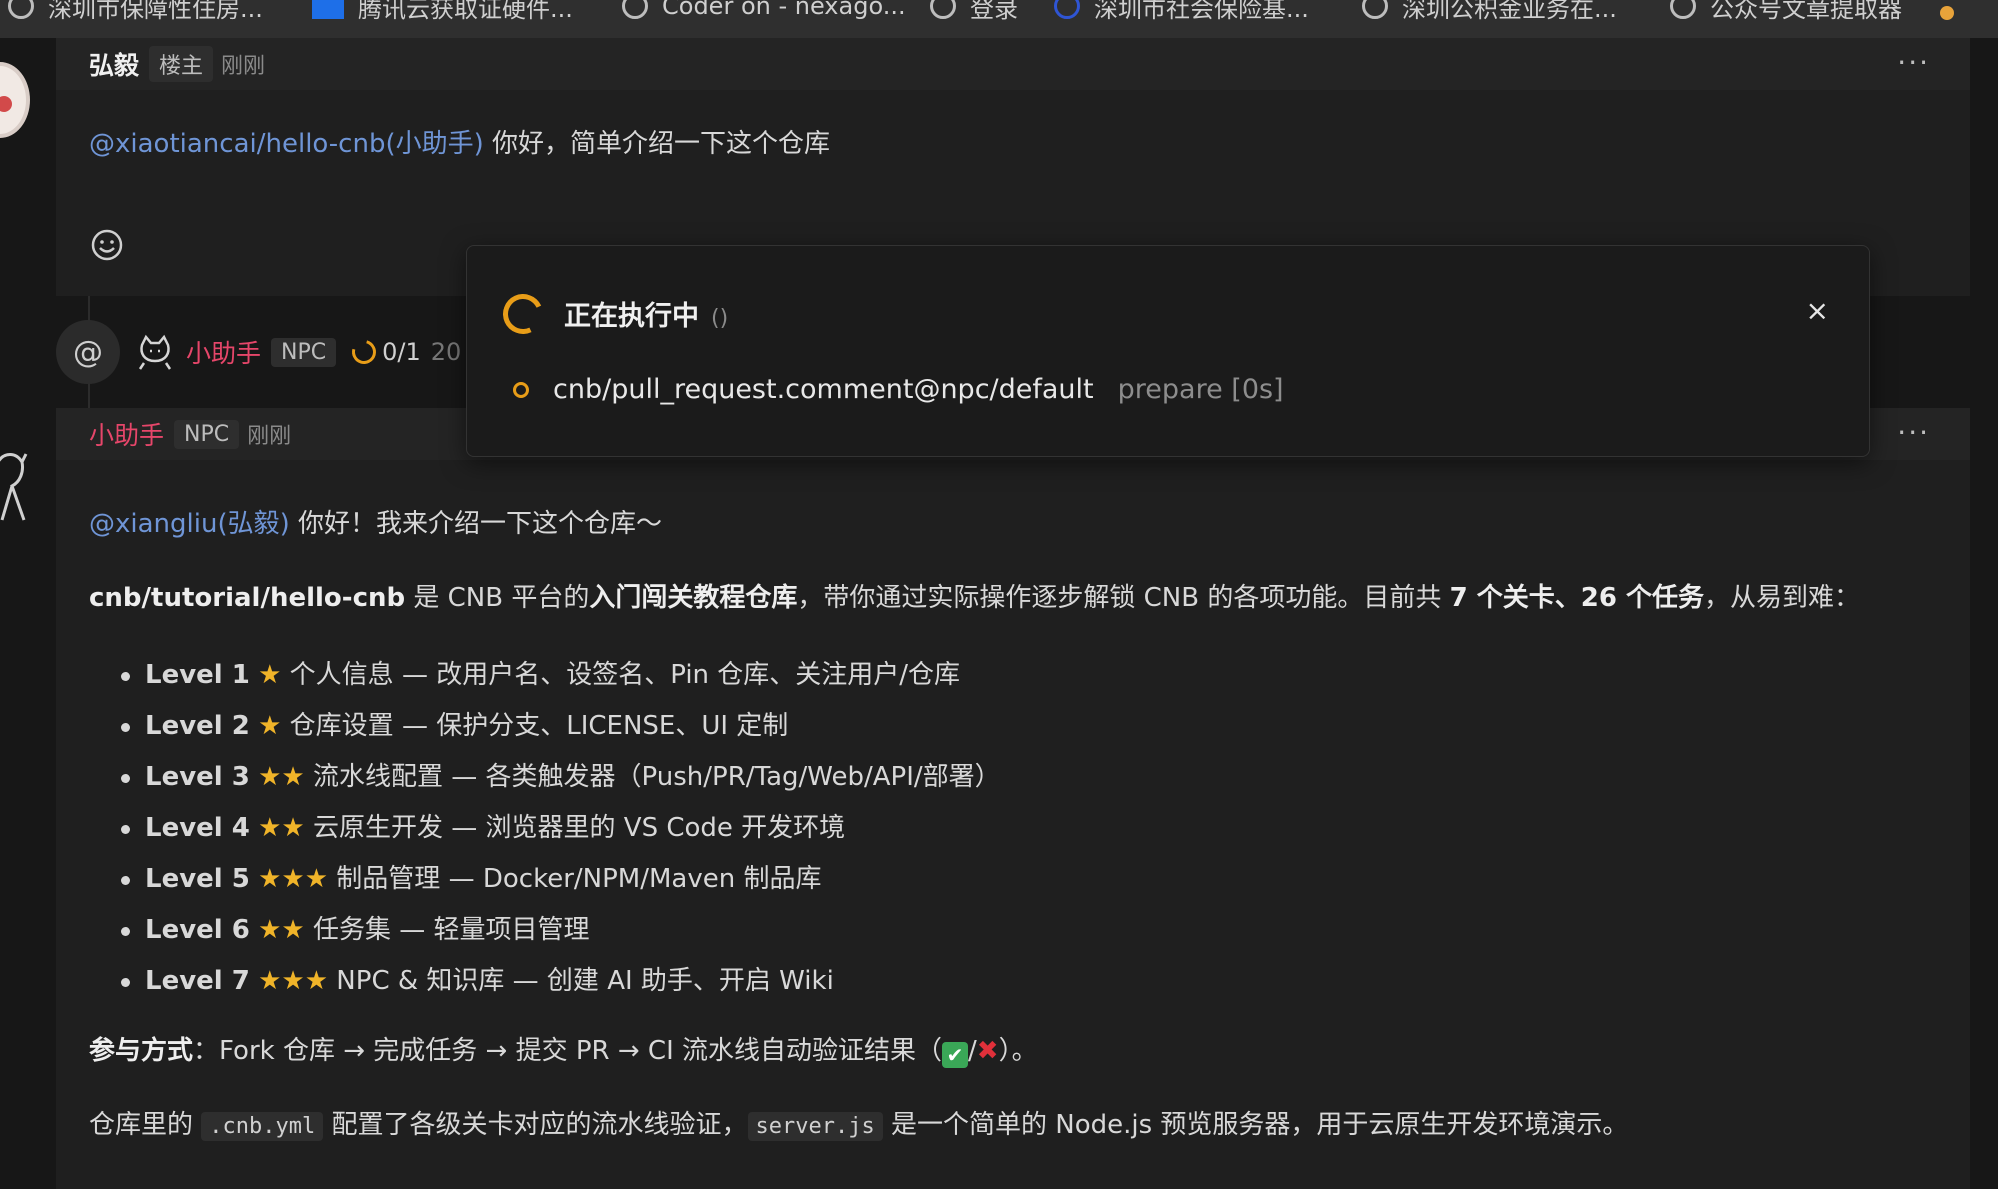 This screenshot has width=1998, height=1189. What do you see at coordinates (126, 434) in the screenshot?
I see `comment-author: 小助手` at bounding box center [126, 434].